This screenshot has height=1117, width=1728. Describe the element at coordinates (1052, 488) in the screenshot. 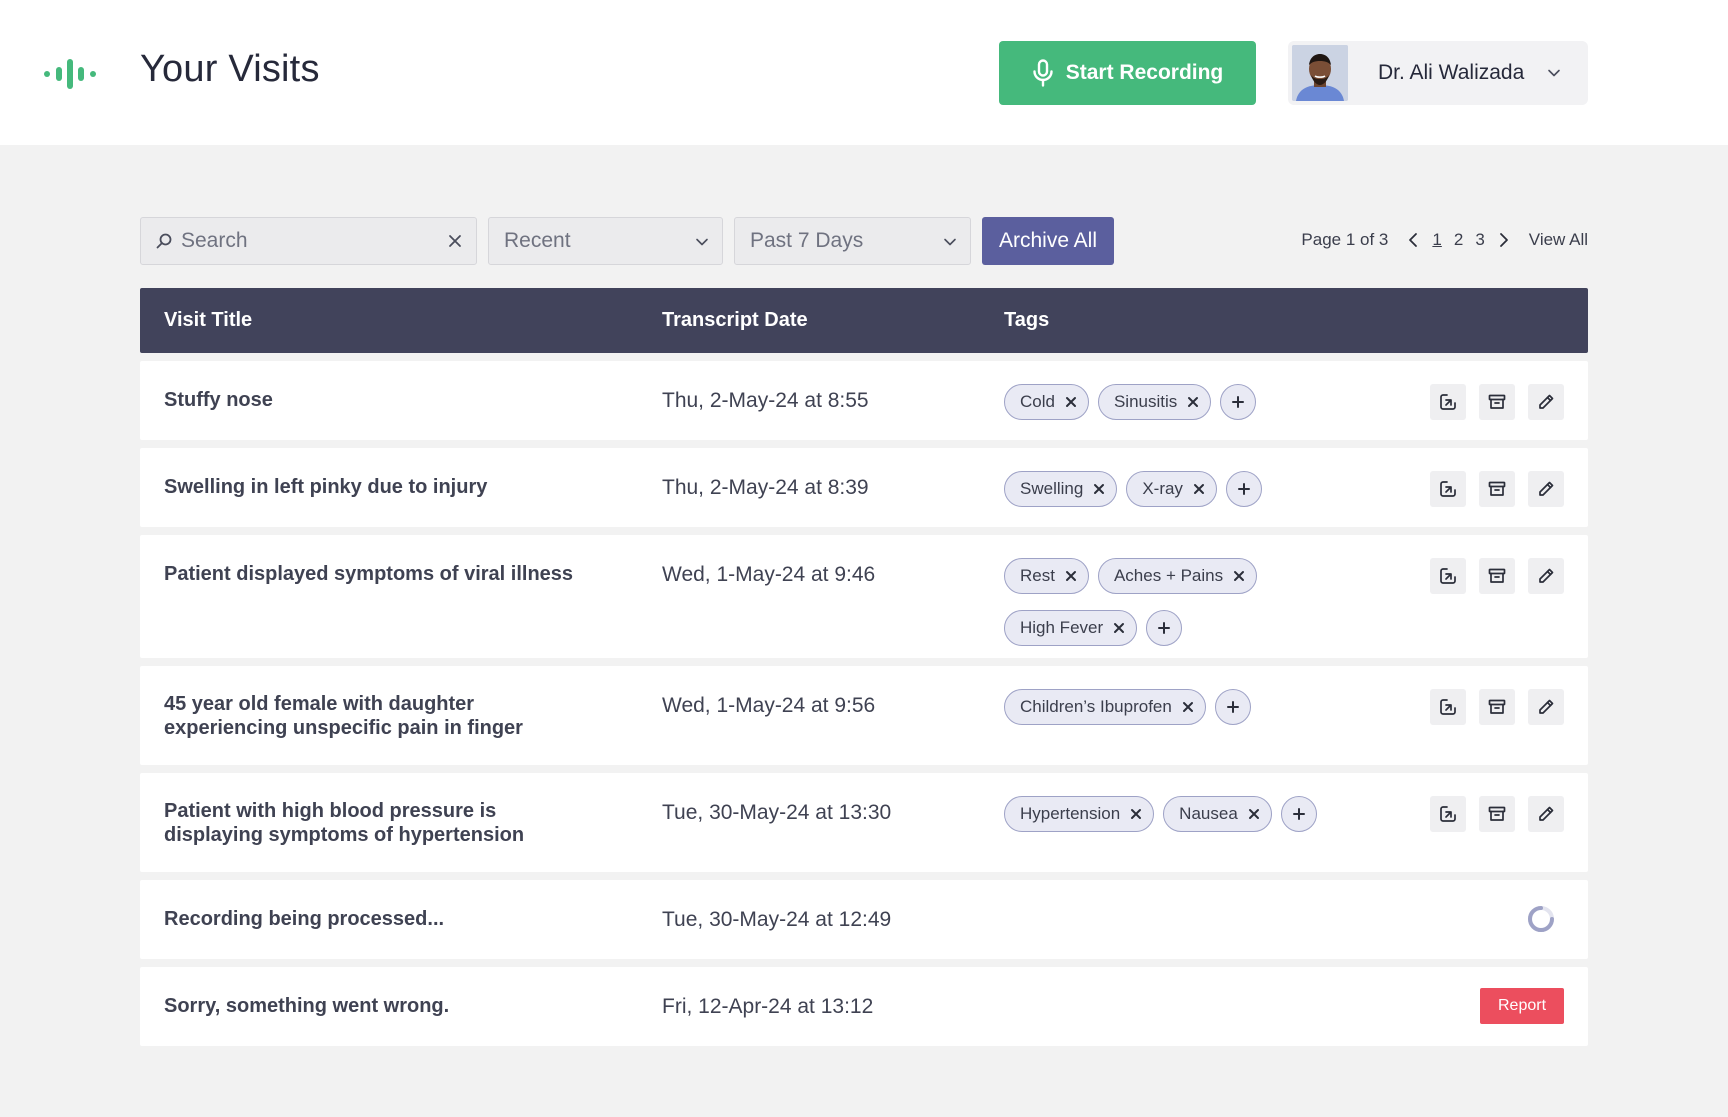

I see `tag-label: Swelling` at that location.